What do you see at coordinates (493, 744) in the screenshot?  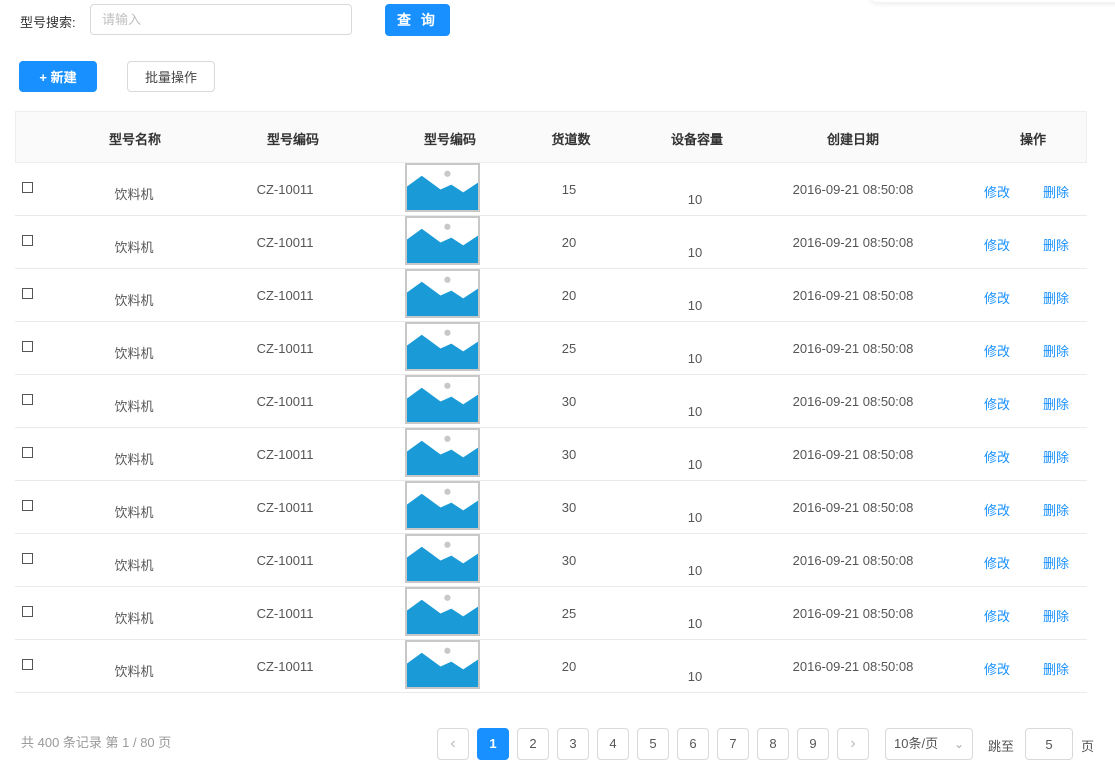 I see `page-button: 1` at bounding box center [493, 744].